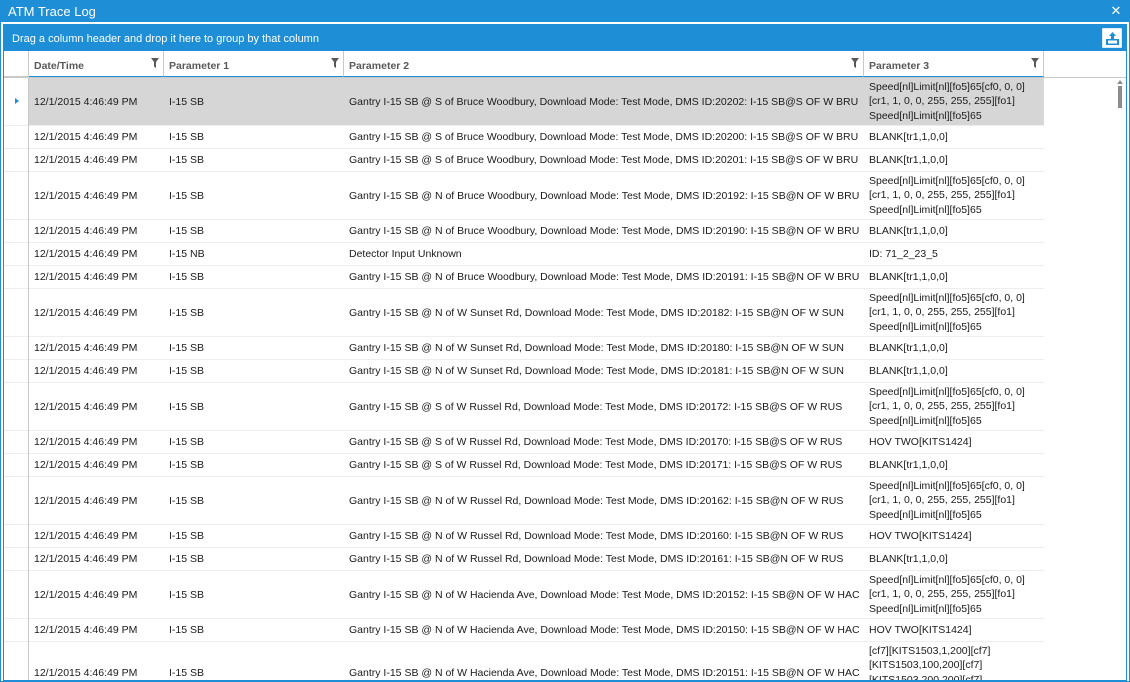 Image resolution: width=1130 pixels, height=682 pixels. Describe the element at coordinates (1116, 10) in the screenshot. I see `close-button: ✕` at that location.